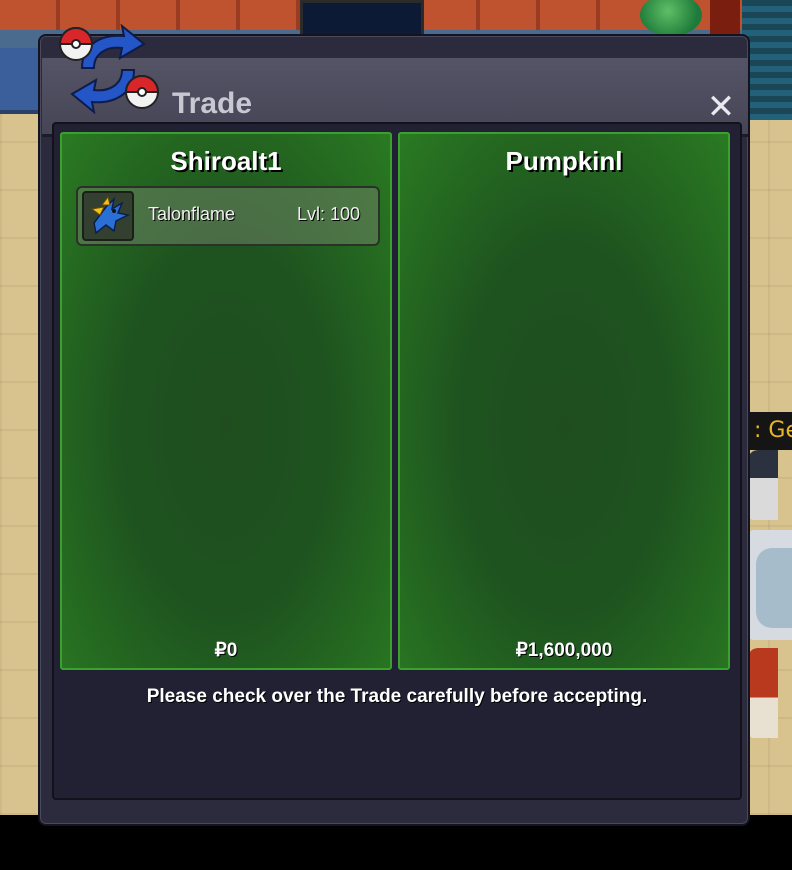 This screenshot has height=870, width=792. What do you see at coordinates (721, 107) in the screenshot?
I see `close-button: ✕` at bounding box center [721, 107].